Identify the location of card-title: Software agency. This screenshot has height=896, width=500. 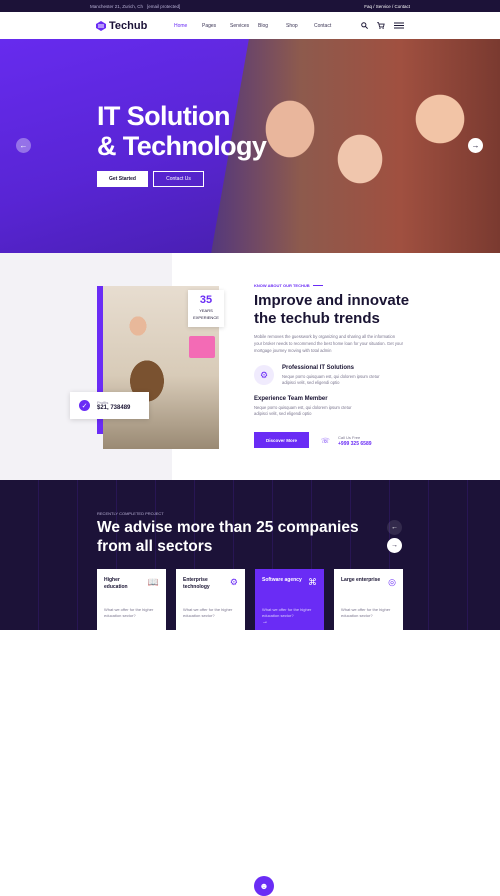
(282, 580).